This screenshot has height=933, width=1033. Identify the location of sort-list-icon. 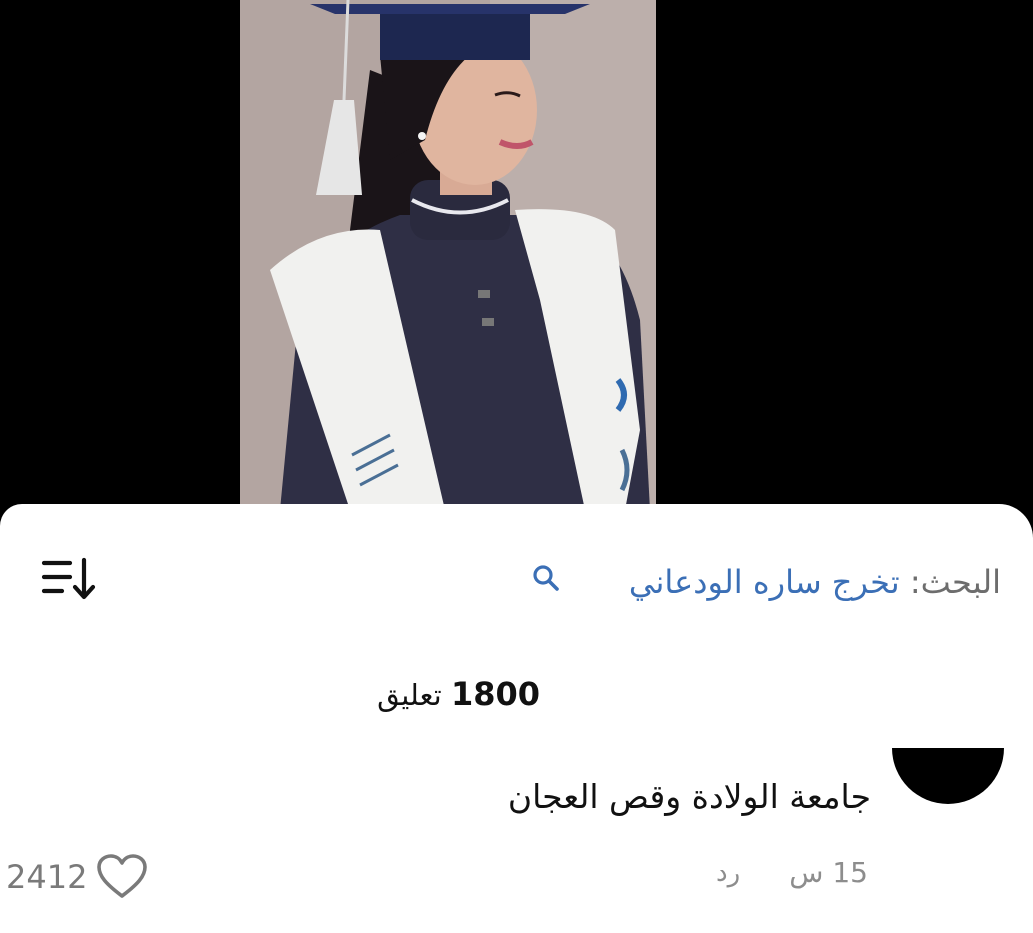
(69, 578).